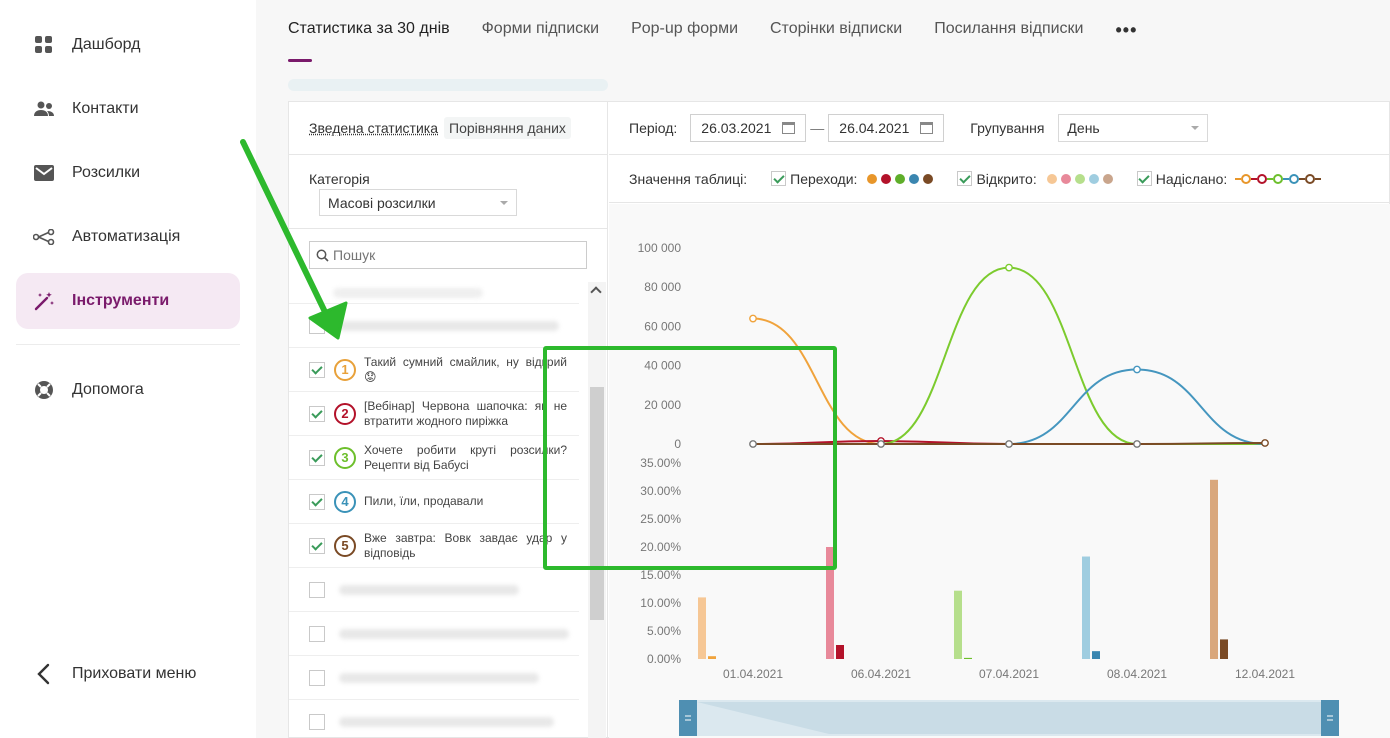  I want to click on tab-popup-forms: Pop-up форми, so click(684, 36).